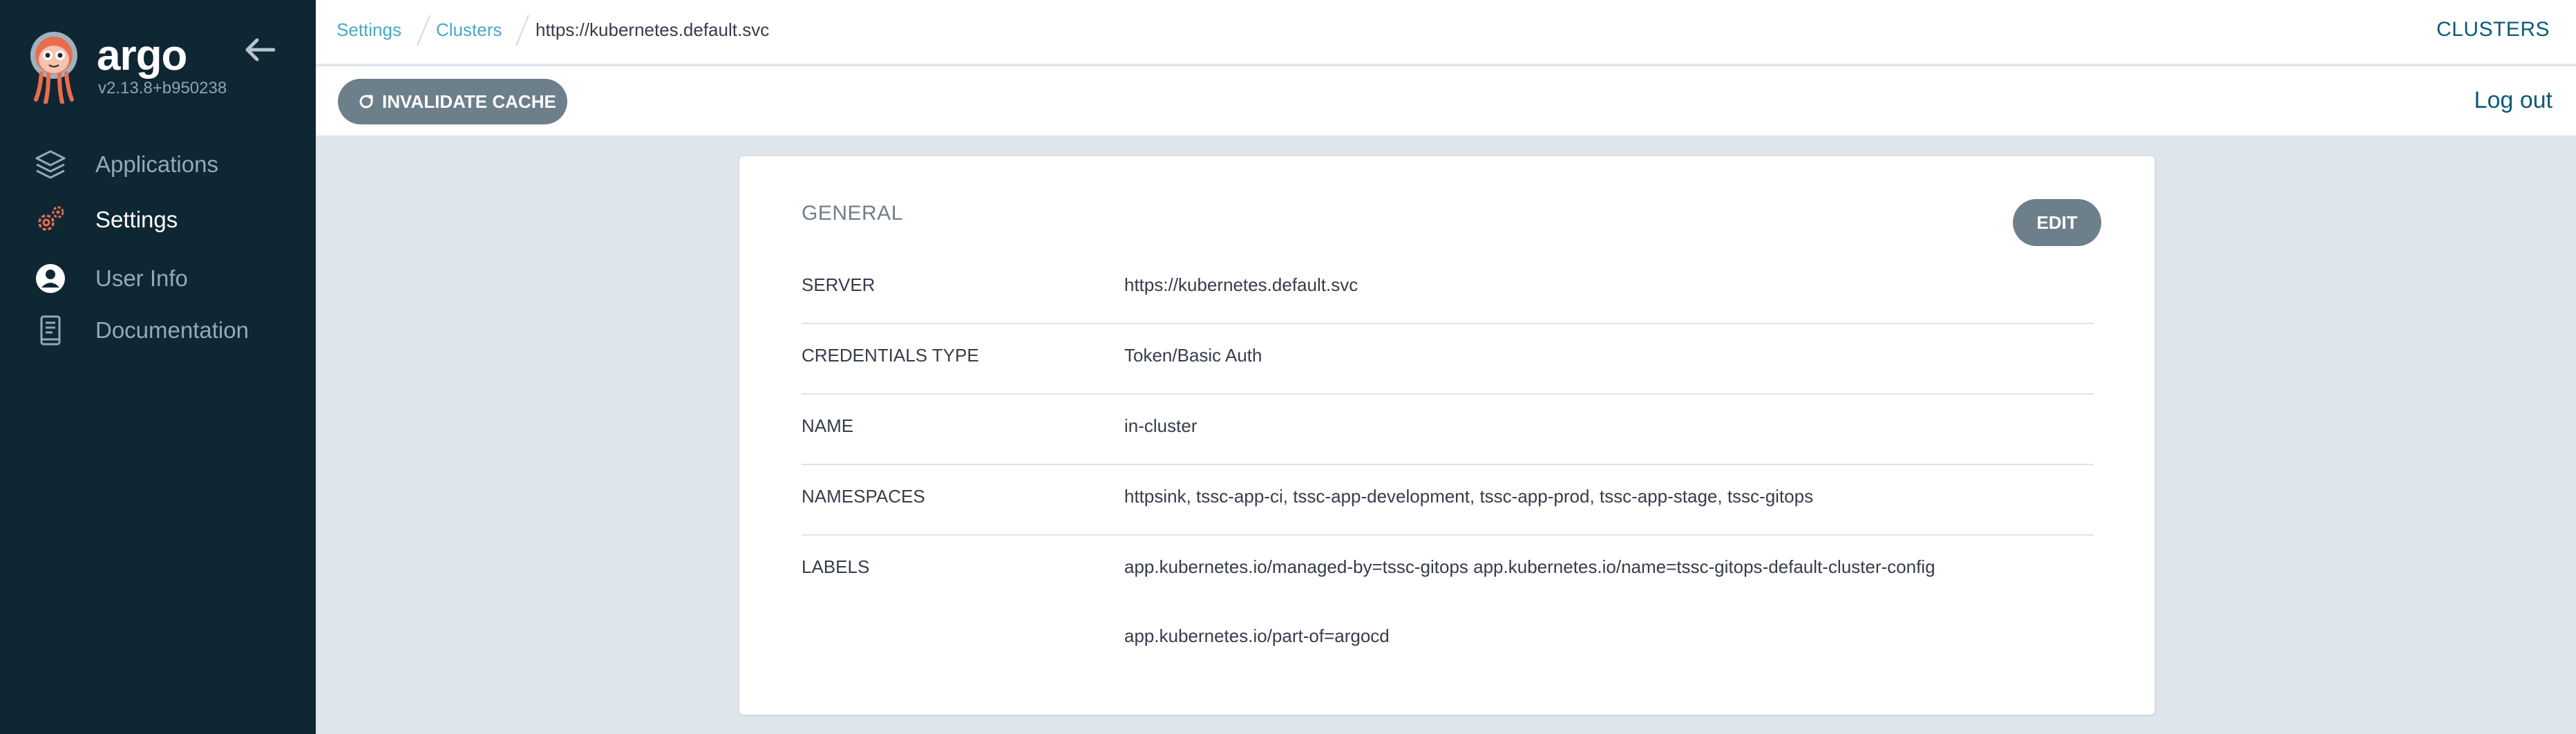 The width and height of the screenshot is (2576, 734). What do you see at coordinates (50, 330) in the screenshot?
I see `book-icon` at bounding box center [50, 330].